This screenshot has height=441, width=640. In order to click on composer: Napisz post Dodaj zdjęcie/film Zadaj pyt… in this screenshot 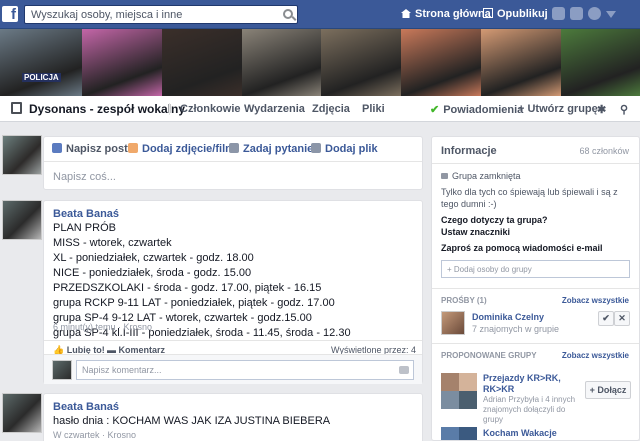, I will do `click(233, 163)`.